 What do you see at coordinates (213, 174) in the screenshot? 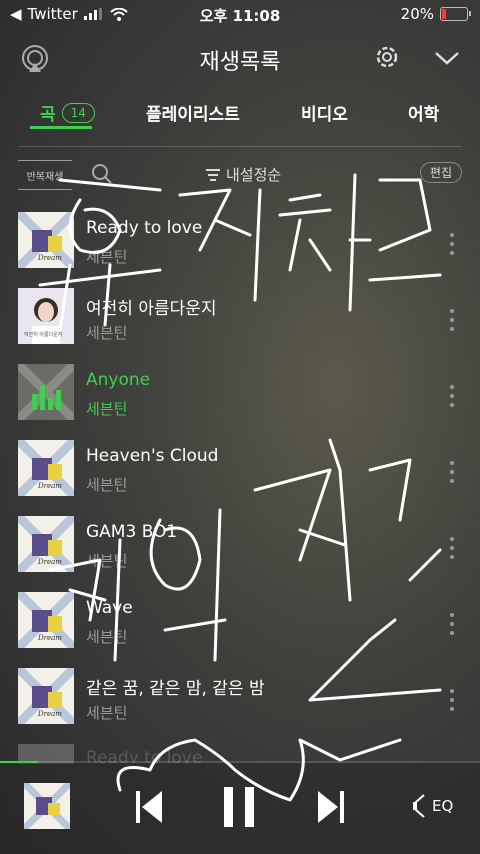
I see `sort-icon` at bounding box center [213, 174].